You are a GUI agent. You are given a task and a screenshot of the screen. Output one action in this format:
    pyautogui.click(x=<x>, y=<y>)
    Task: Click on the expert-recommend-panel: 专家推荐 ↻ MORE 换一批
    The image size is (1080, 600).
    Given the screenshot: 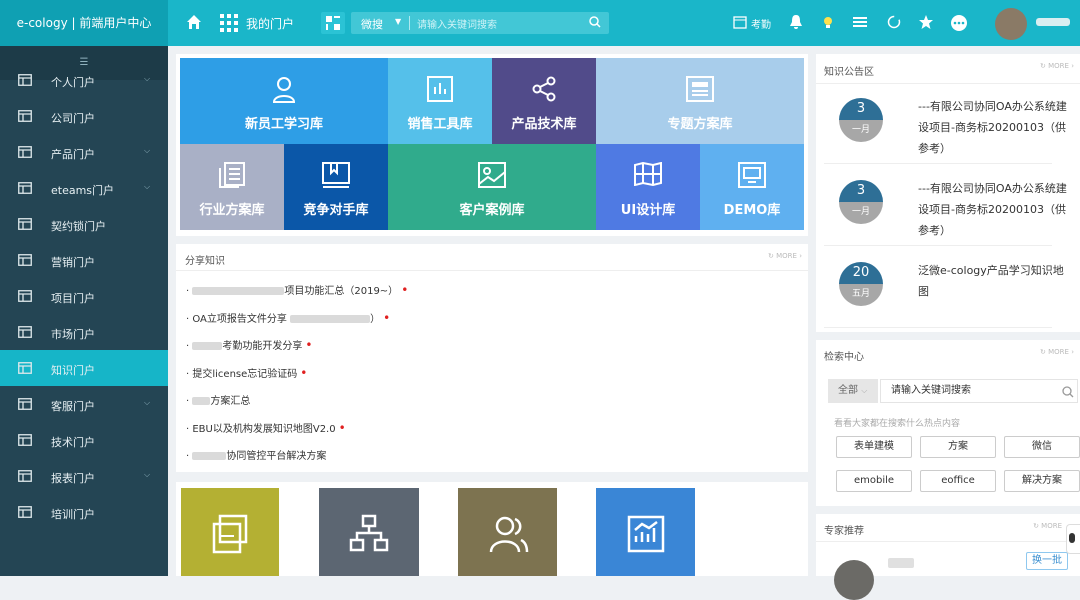 What is the action you would take?
    pyautogui.click(x=948, y=557)
    